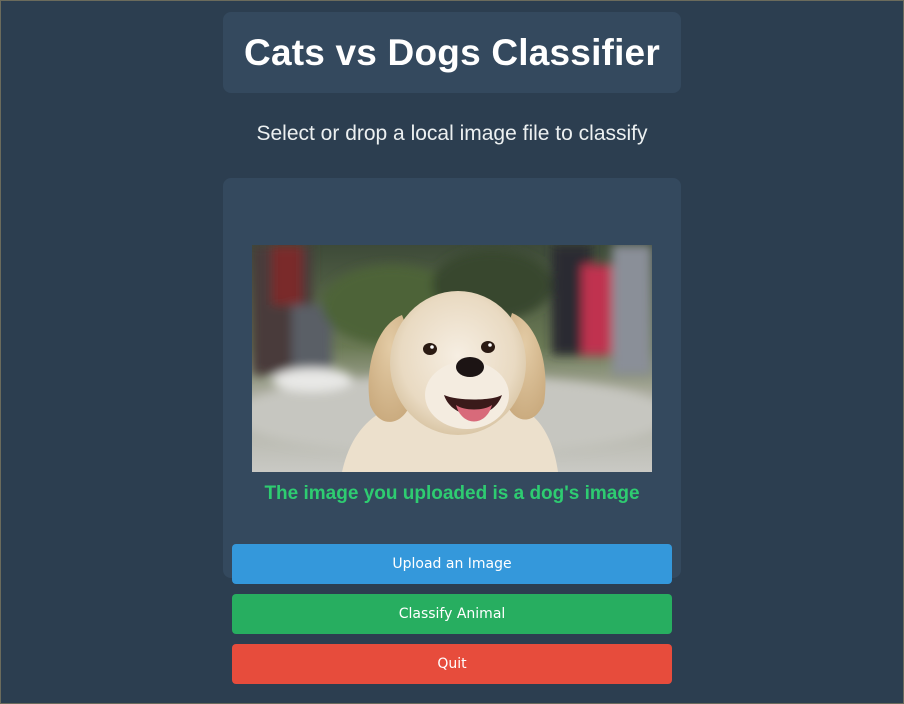 The image size is (904, 704). What do you see at coordinates (452, 664) in the screenshot?
I see `quit-button: Quit` at bounding box center [452, 664].